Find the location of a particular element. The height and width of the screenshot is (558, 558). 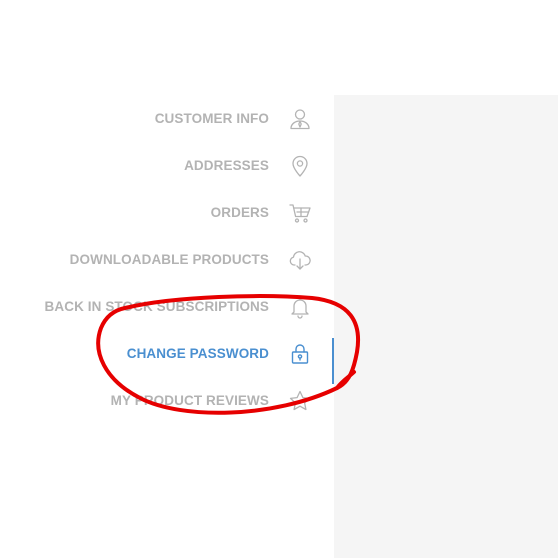

user-icon is located at coordinates (300, 119).